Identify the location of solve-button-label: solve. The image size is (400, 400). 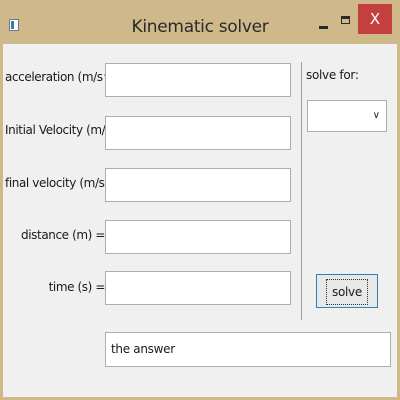
(347, 292).